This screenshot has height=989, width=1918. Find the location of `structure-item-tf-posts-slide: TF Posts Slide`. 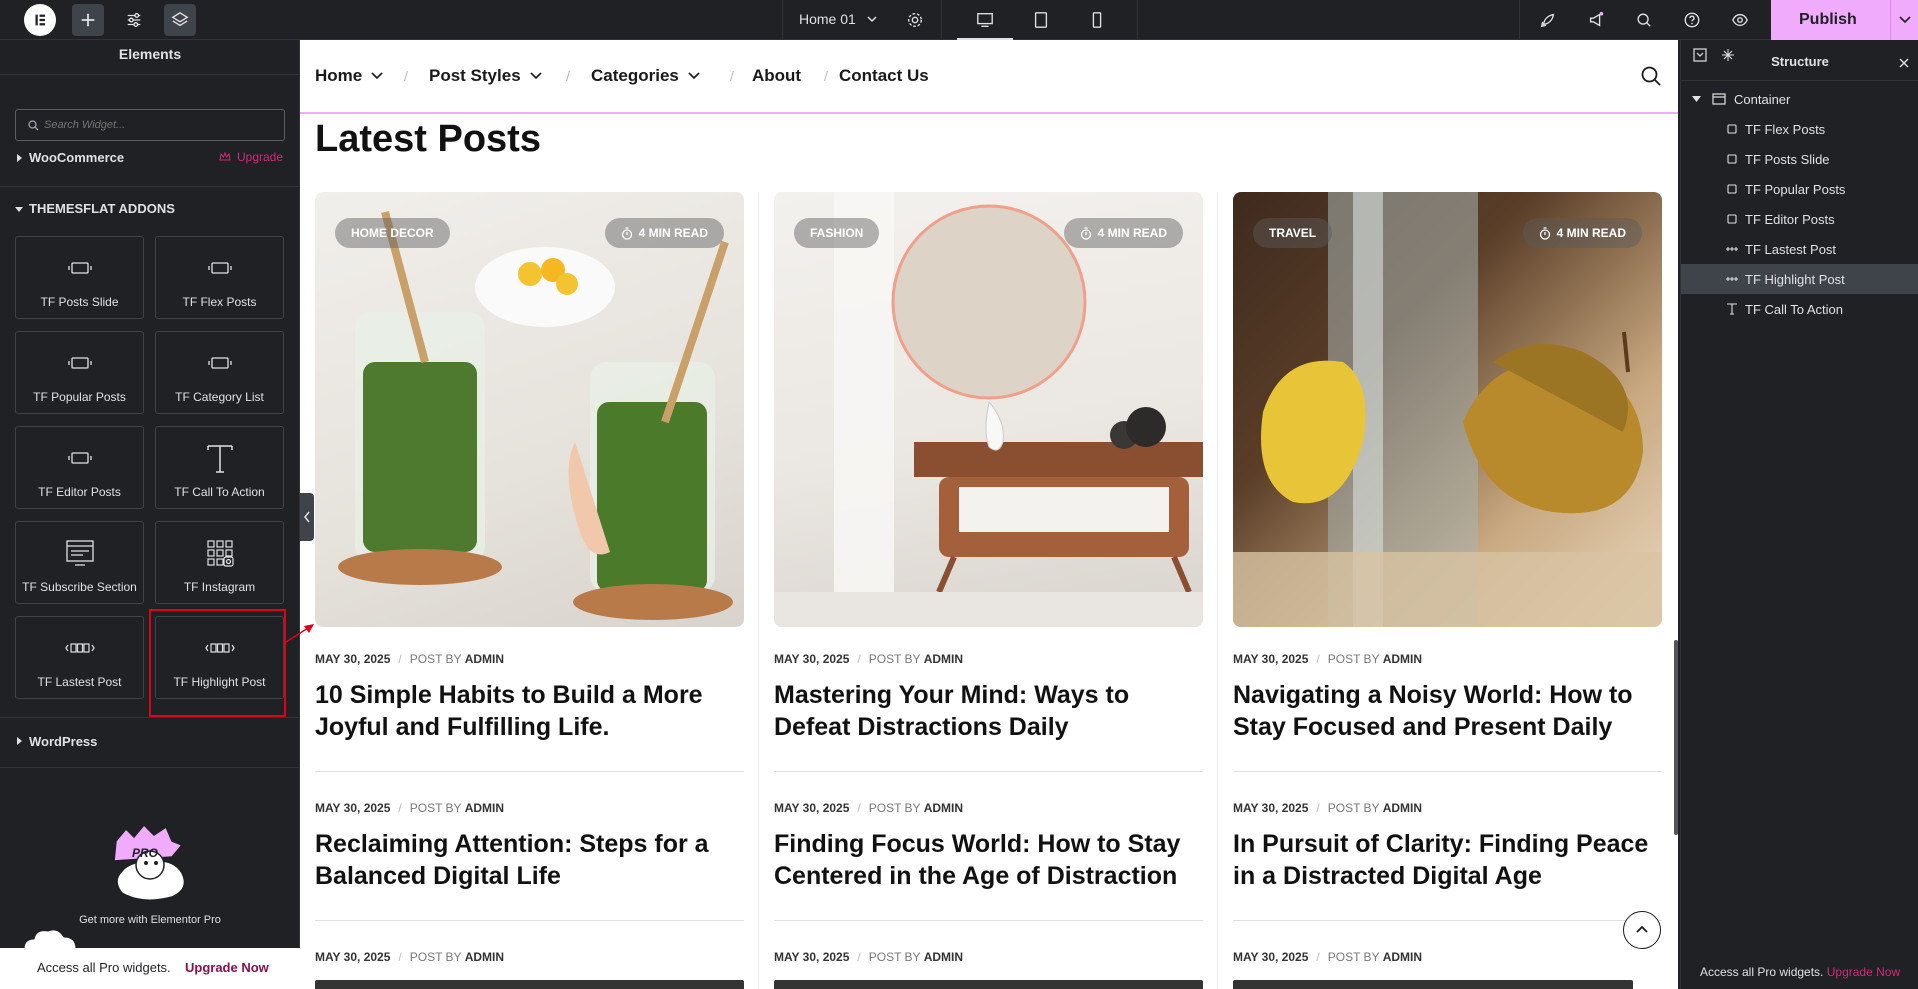

structure-item-tf-posts-slide: TF Posts Slide is located at coordinates (1799, 159).